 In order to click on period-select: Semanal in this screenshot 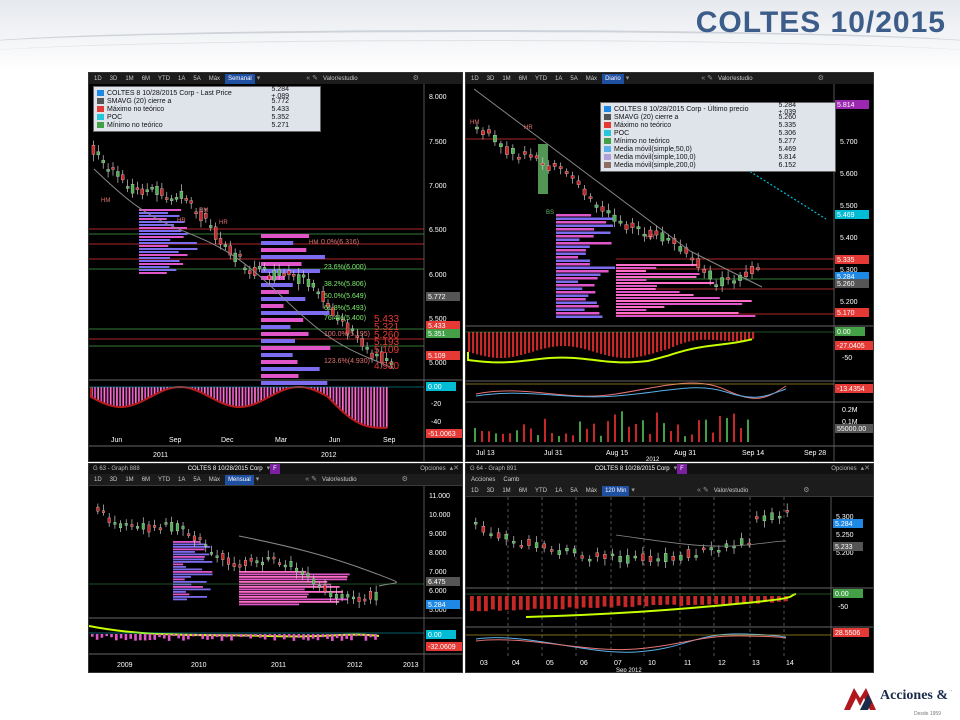, I will do `click(240, 78)`.